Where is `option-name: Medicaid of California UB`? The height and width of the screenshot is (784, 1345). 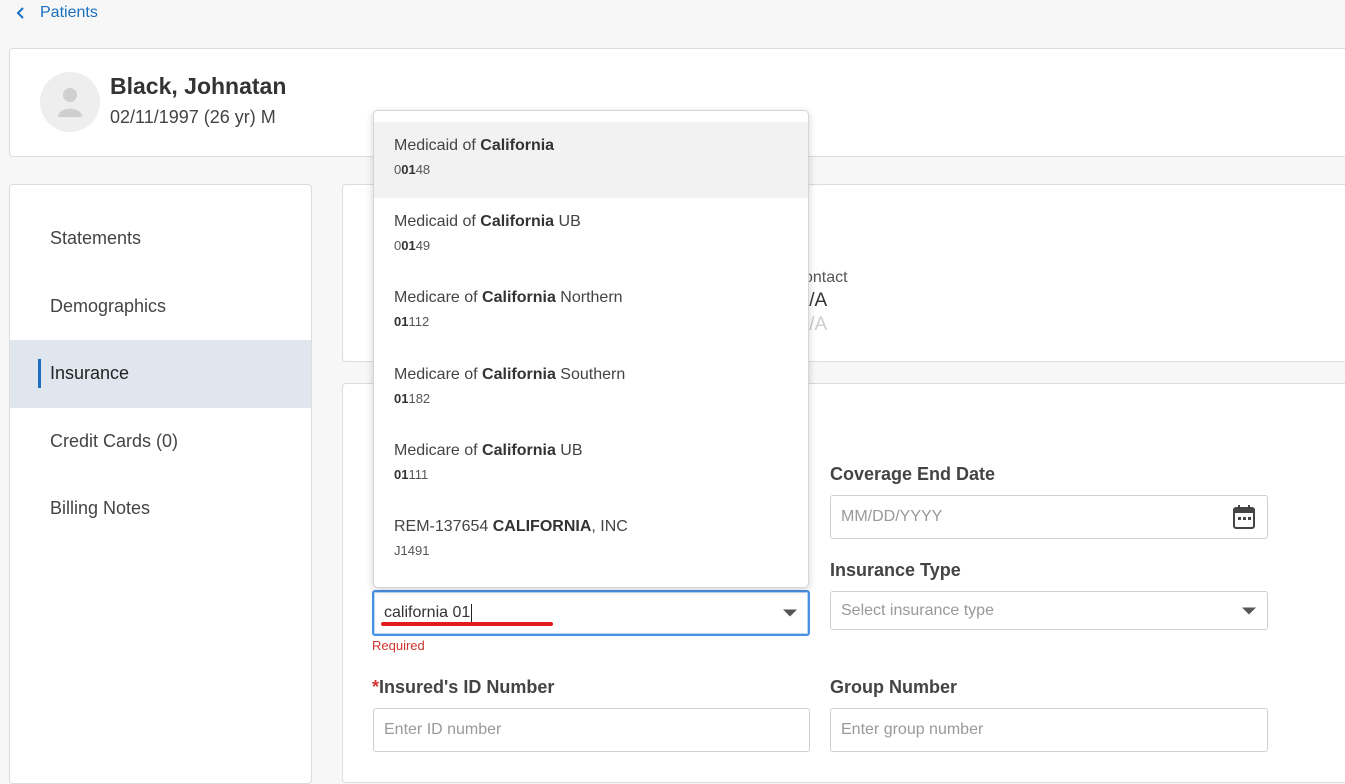
option-name: Medicaid of California UB is located at coordinates (487, 222).